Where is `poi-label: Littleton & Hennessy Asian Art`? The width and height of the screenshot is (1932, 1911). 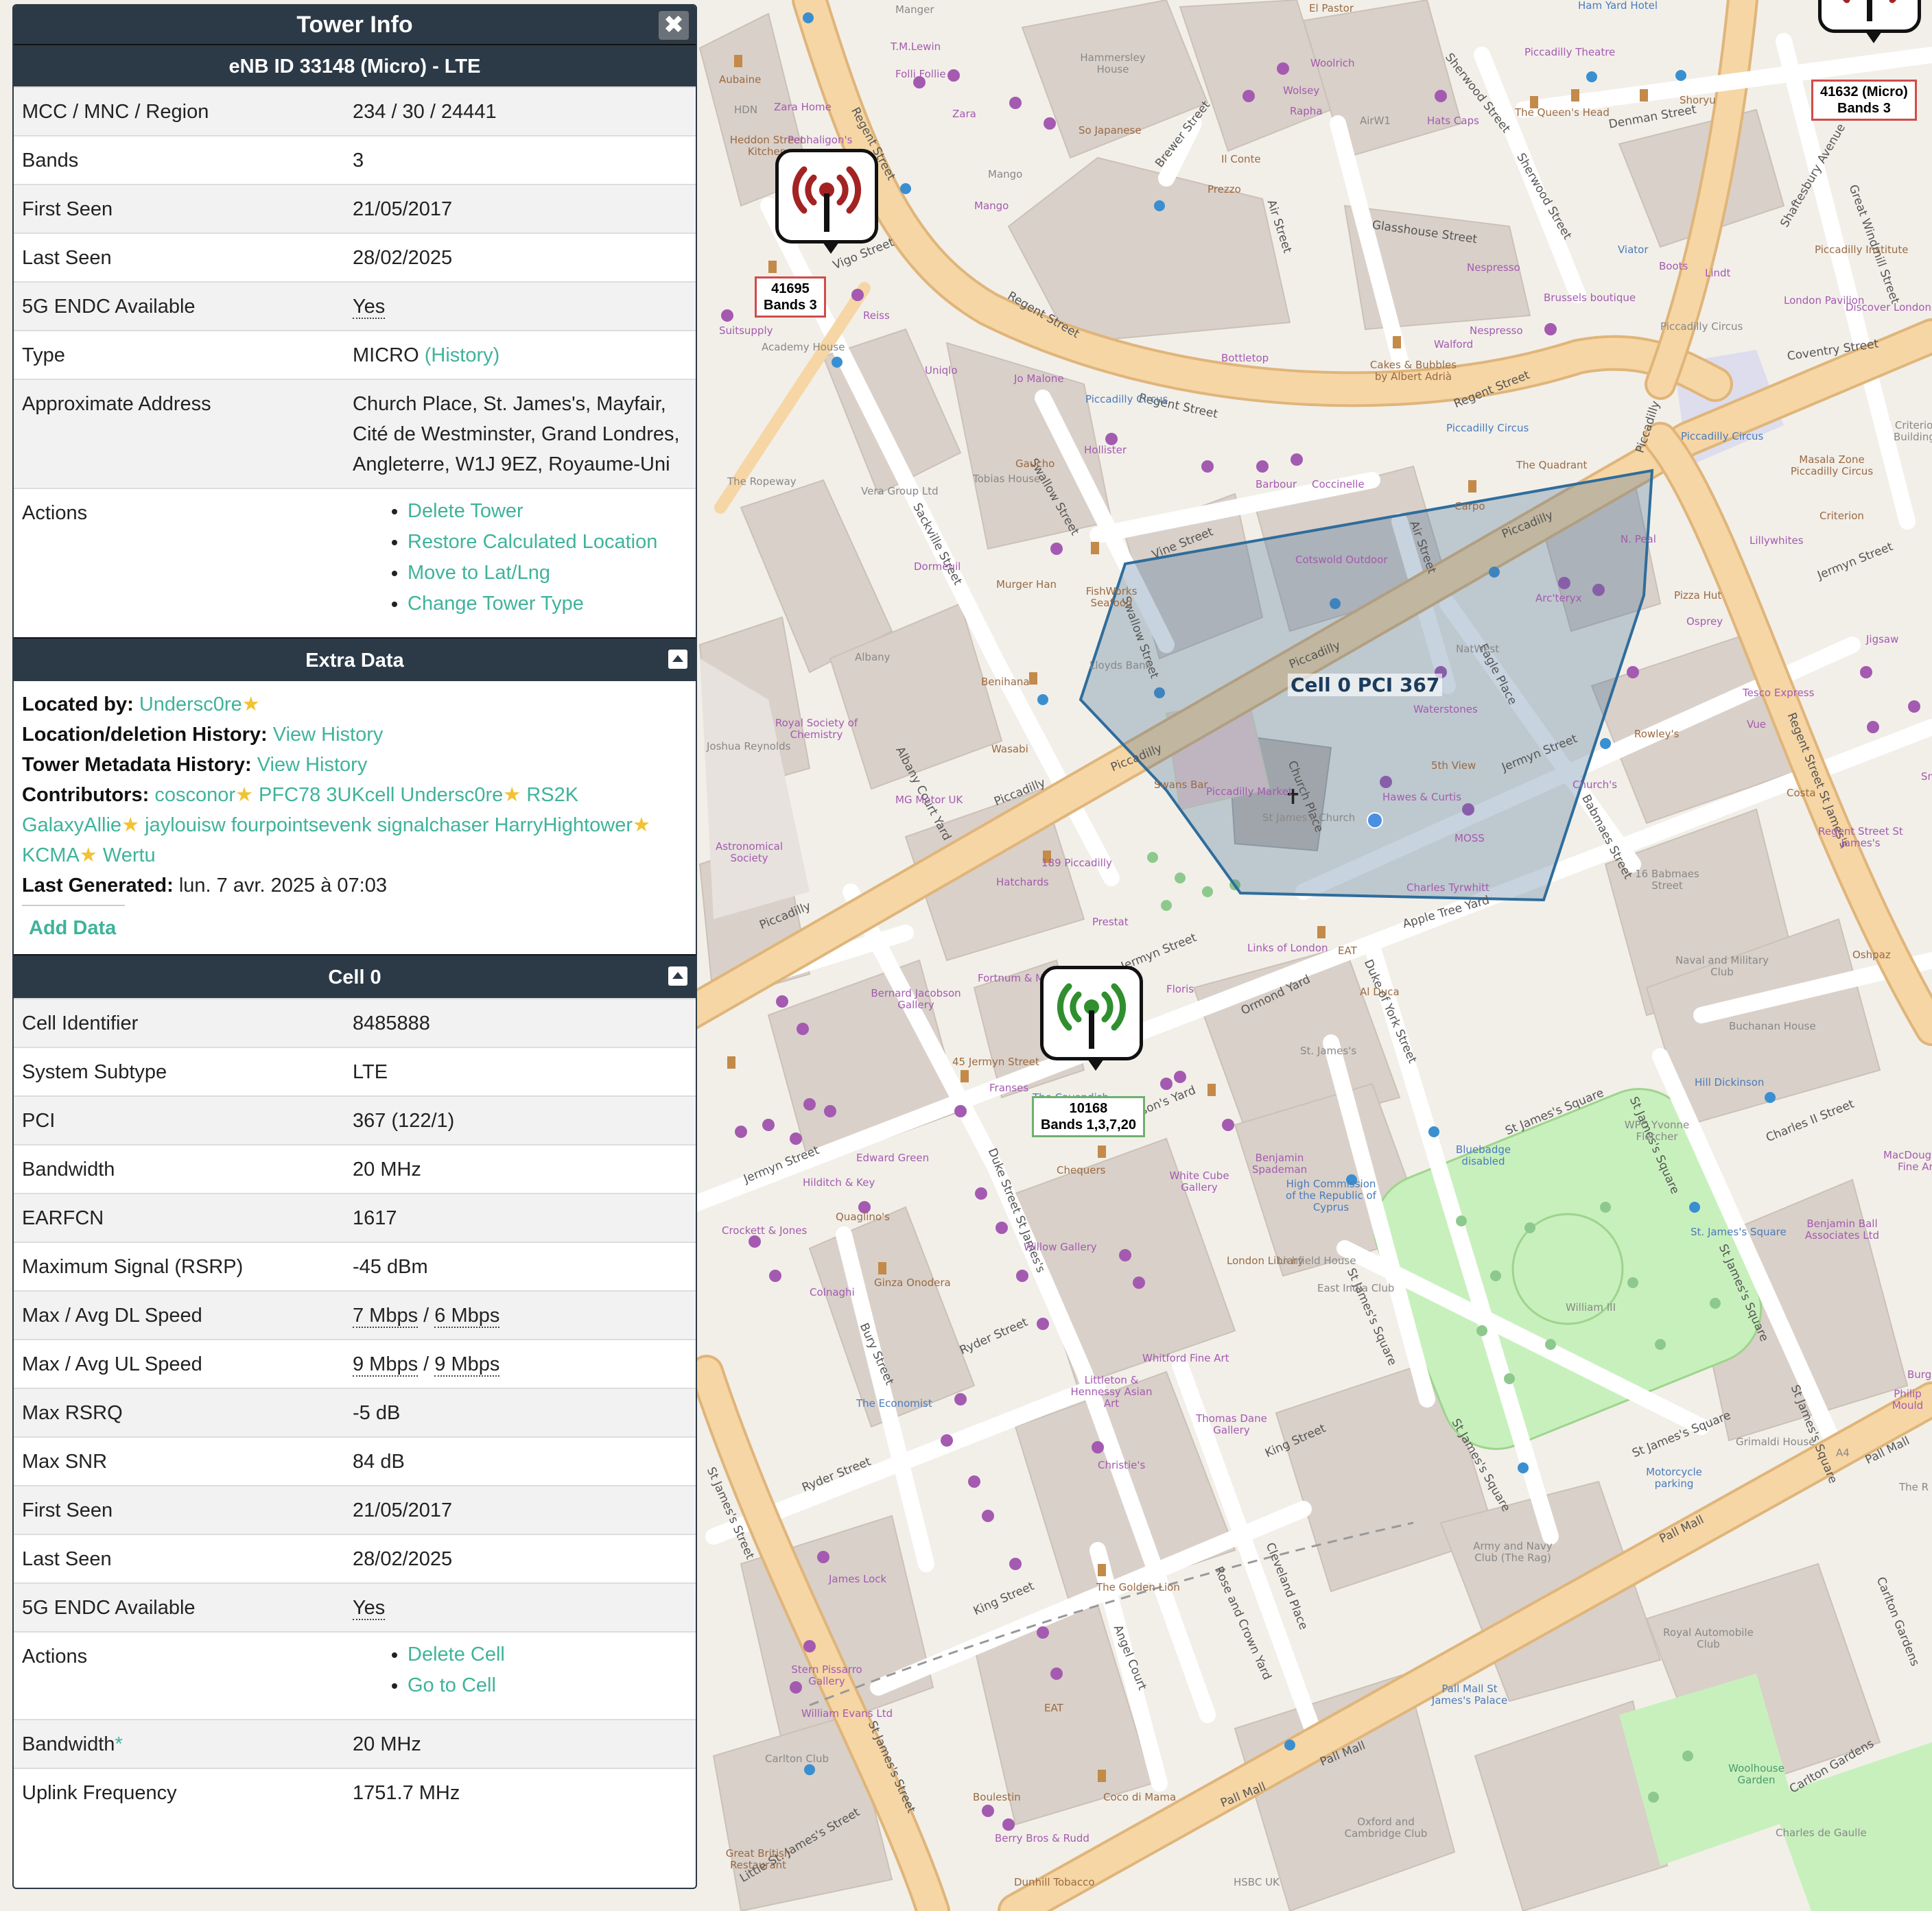
poi-label: Littleton & Hennessy Asian Art is located at coordinates (1111, 1392).